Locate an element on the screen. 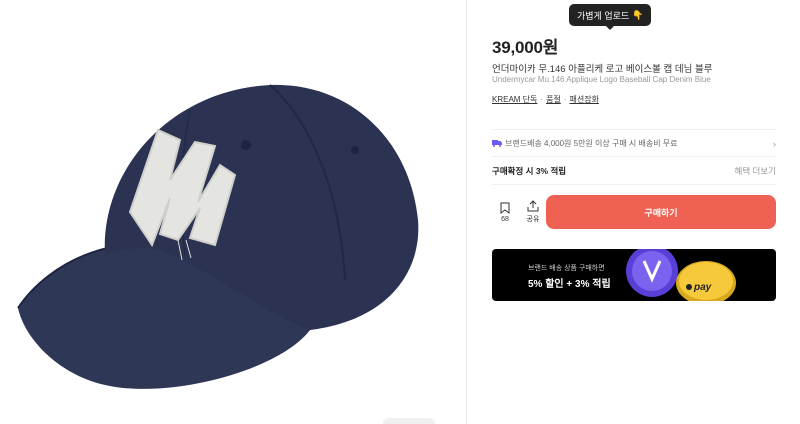  chevron-right-icon: › is located at coordinates (774, 143).